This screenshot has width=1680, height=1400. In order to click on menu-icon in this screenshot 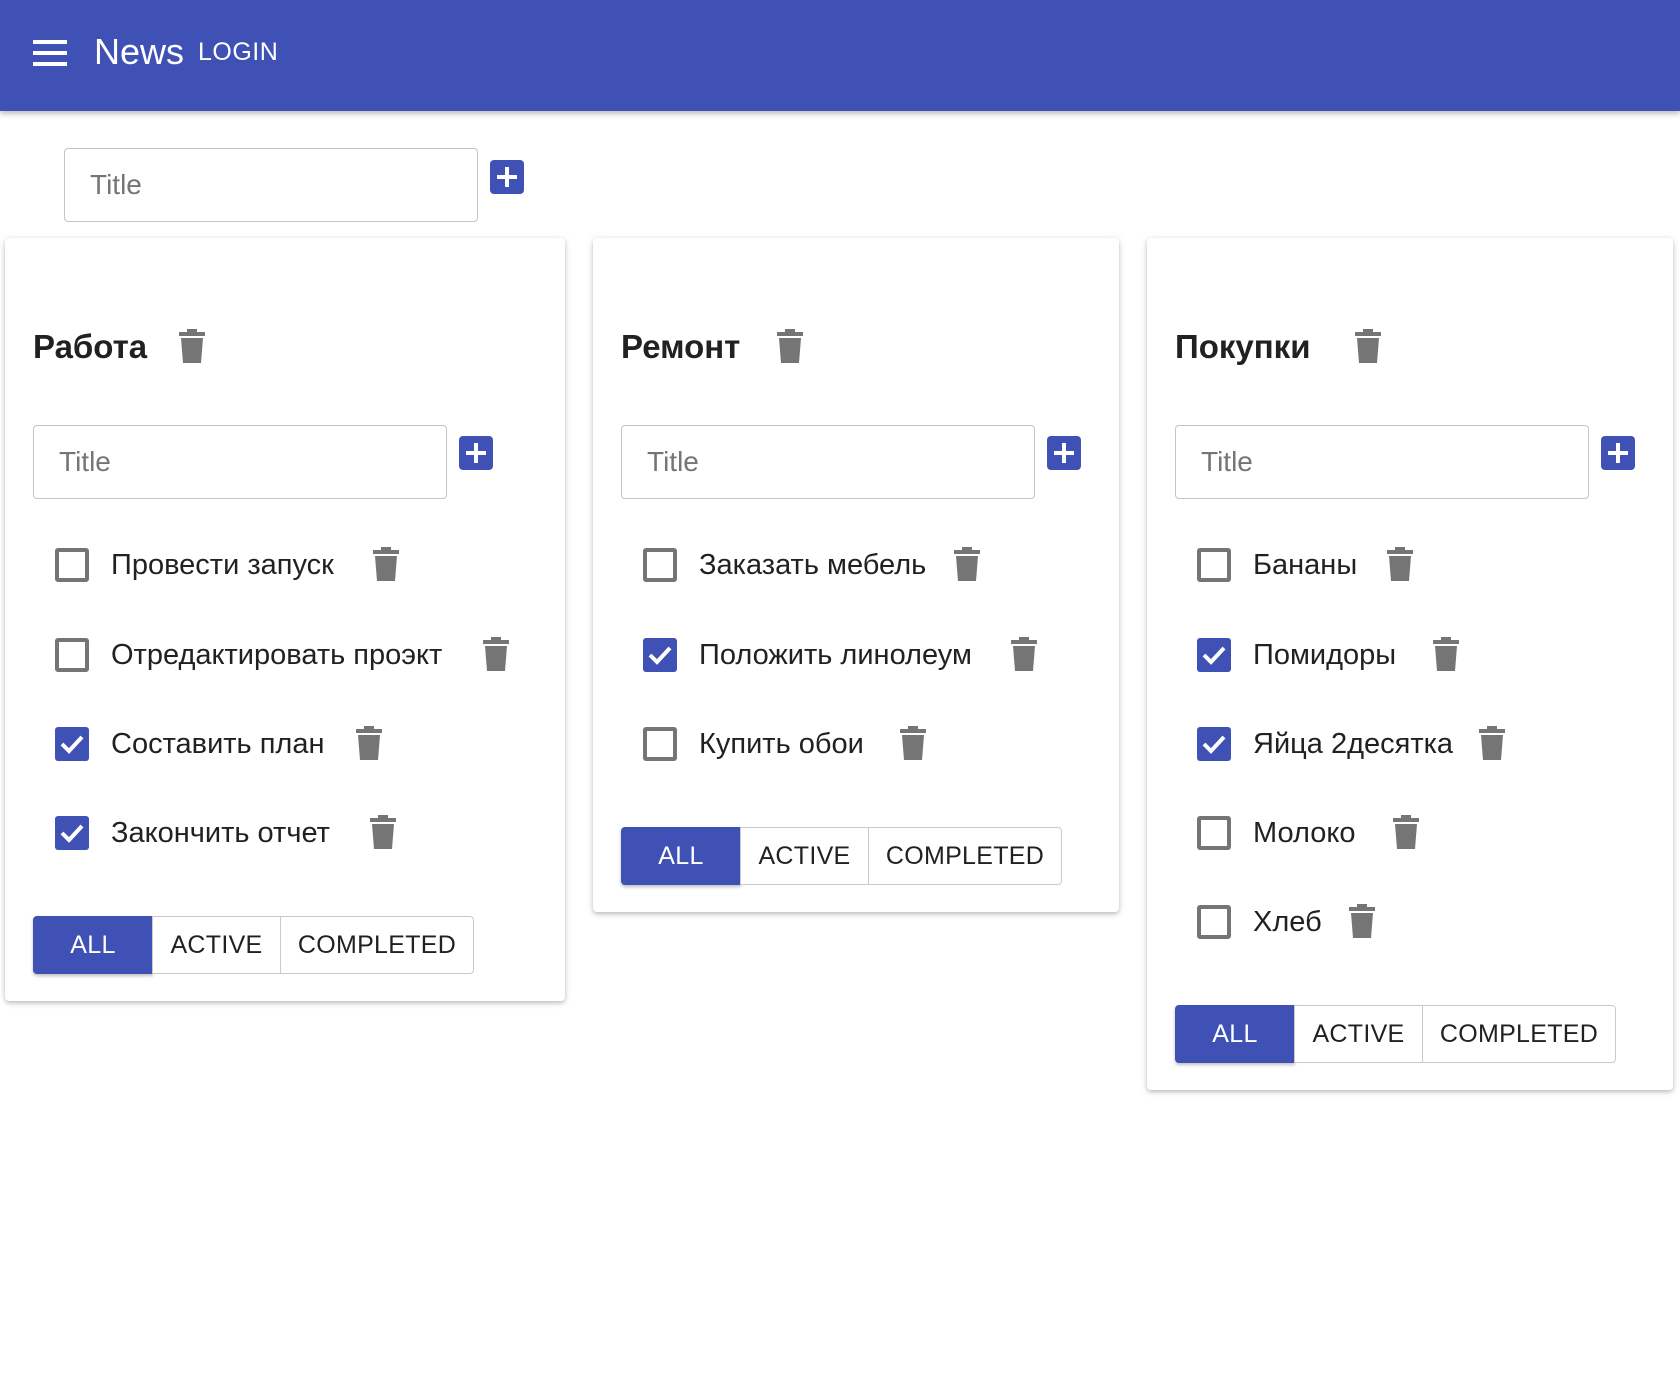, I will do `click(50, 53)`.